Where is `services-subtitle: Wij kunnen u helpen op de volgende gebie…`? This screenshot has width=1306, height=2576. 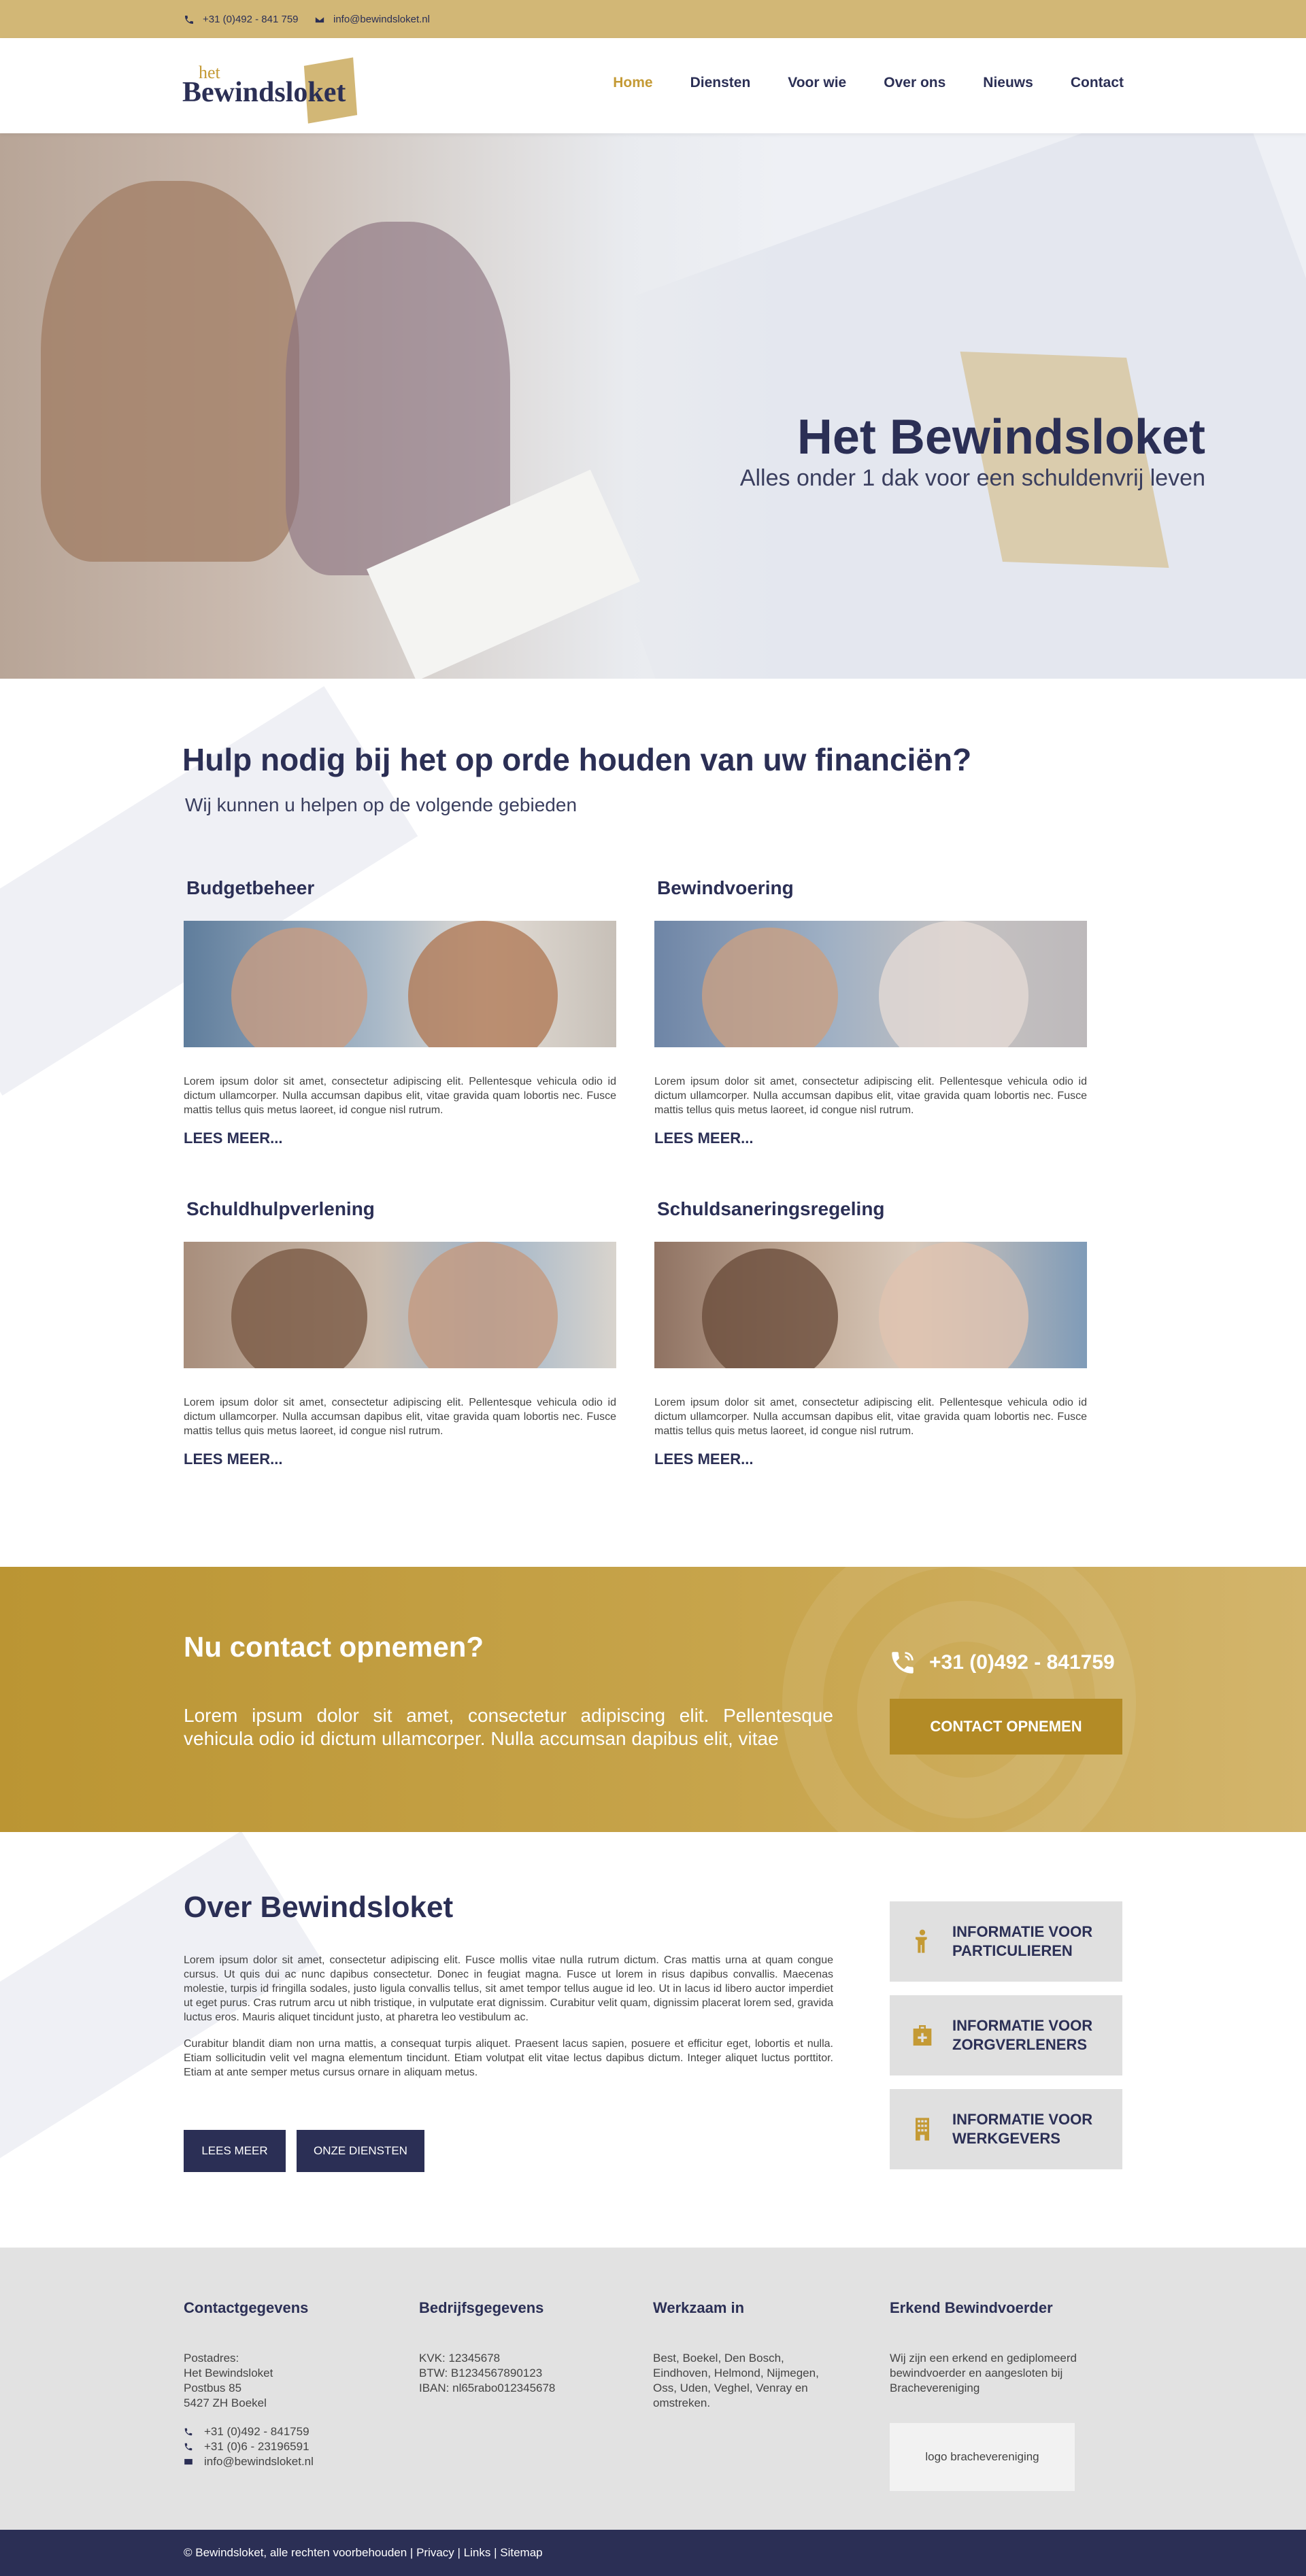 services-subtitle: Wij kunnen u helpen op de volgende gebie… is located at coordinates (381, 804).